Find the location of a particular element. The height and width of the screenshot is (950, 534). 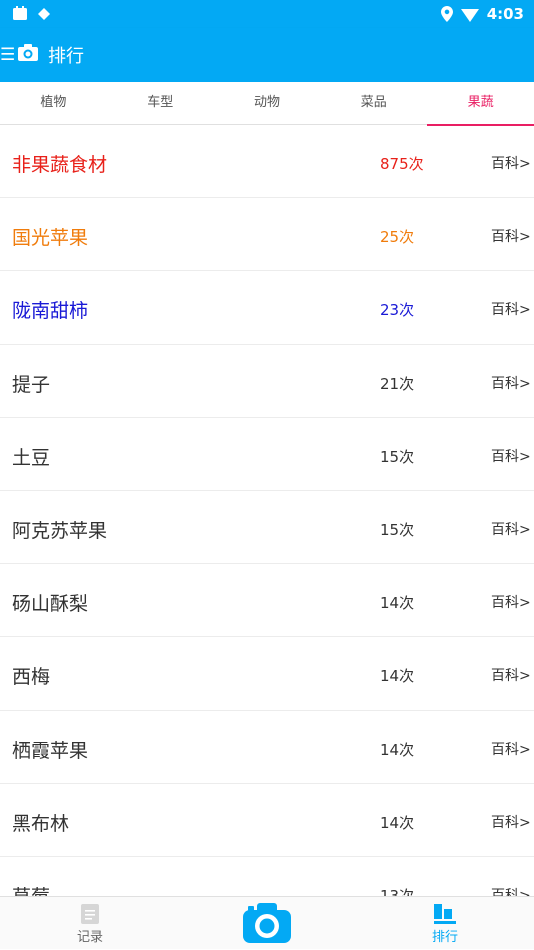

nav-records-label: 记录 is located at coordinates (89, 937).